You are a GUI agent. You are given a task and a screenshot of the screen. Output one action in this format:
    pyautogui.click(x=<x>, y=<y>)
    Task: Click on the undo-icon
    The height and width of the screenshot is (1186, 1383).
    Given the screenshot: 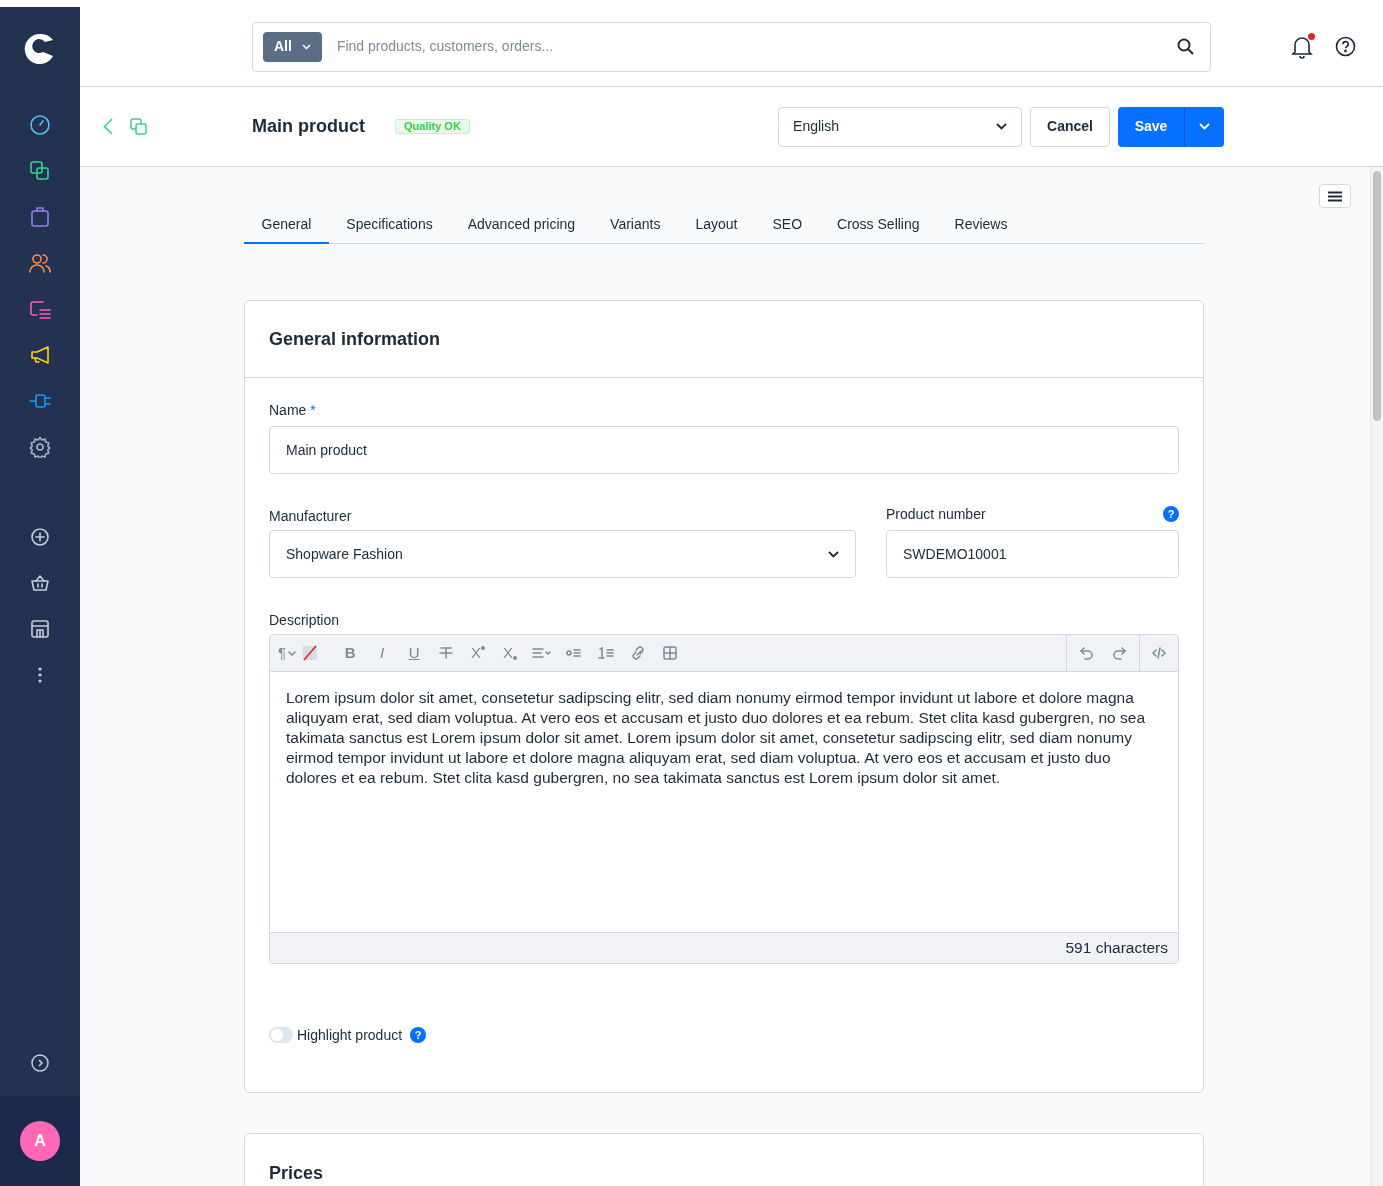 What is the action you would take?
    pyautogui.click(x=1087, y=653)
    